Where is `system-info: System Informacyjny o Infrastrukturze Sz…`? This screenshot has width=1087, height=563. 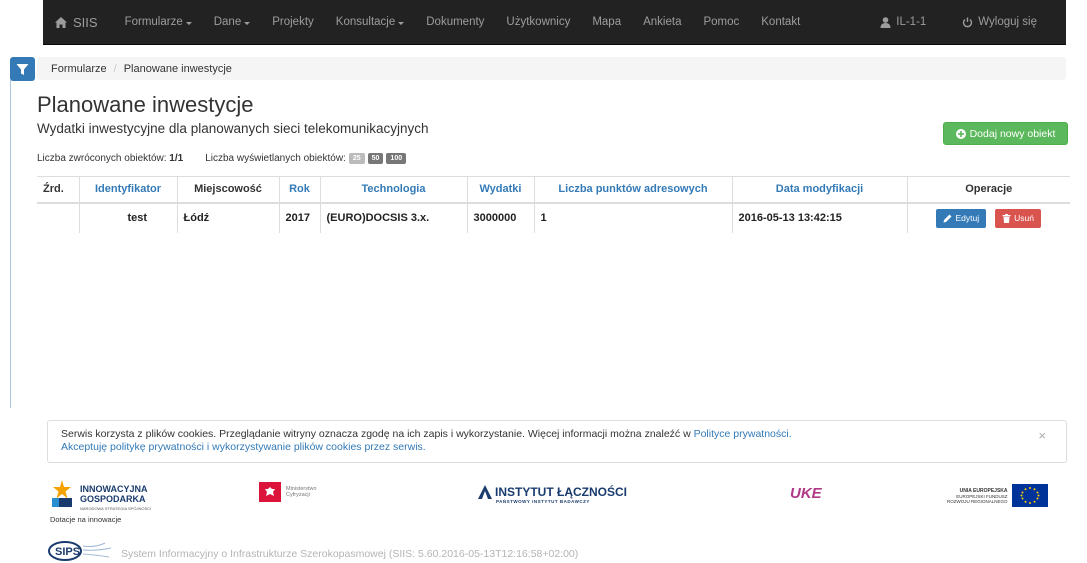
system-info: System Informacyjny o Infrastrukturze Sz… is located at coordinates (350, 554).